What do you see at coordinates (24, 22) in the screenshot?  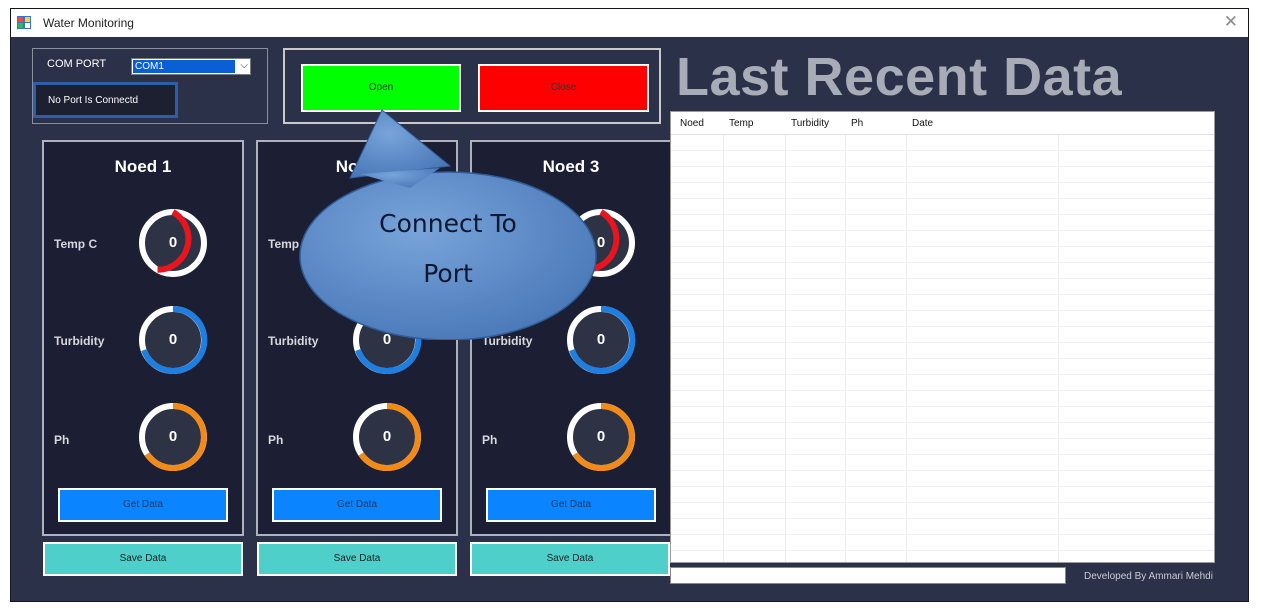 I see `app-icon` at bounding box center [24, 22].